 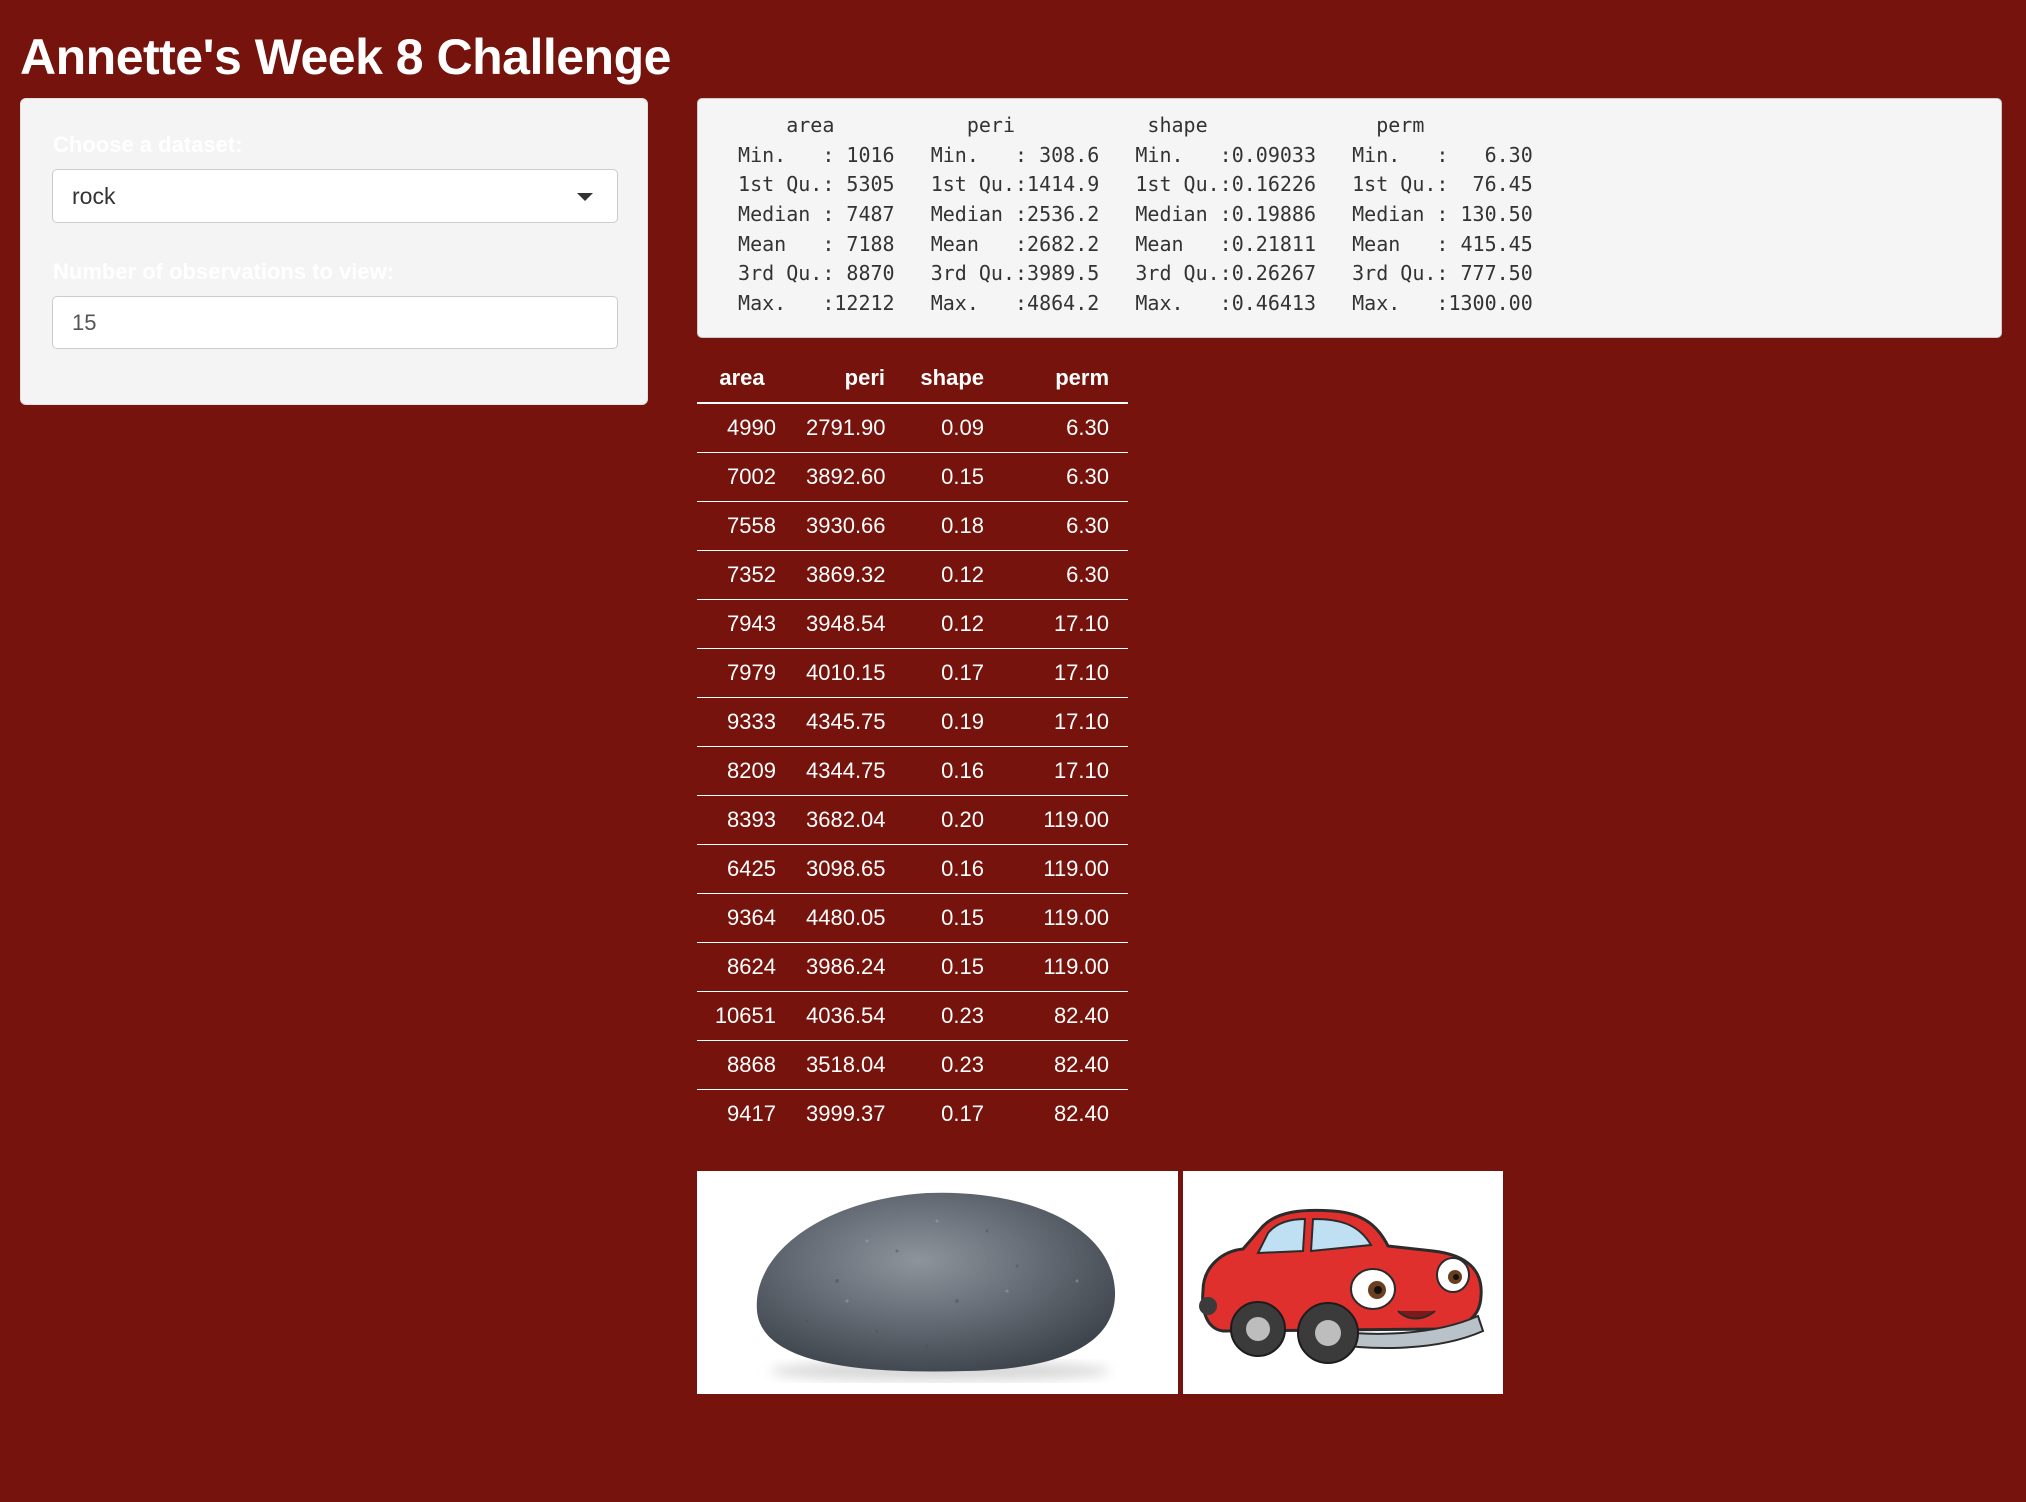 What do you see at coordinates (845, 771) in the screenshot?
I see `table-cell-peri: 4344.75` at bounding box center [845, 771].